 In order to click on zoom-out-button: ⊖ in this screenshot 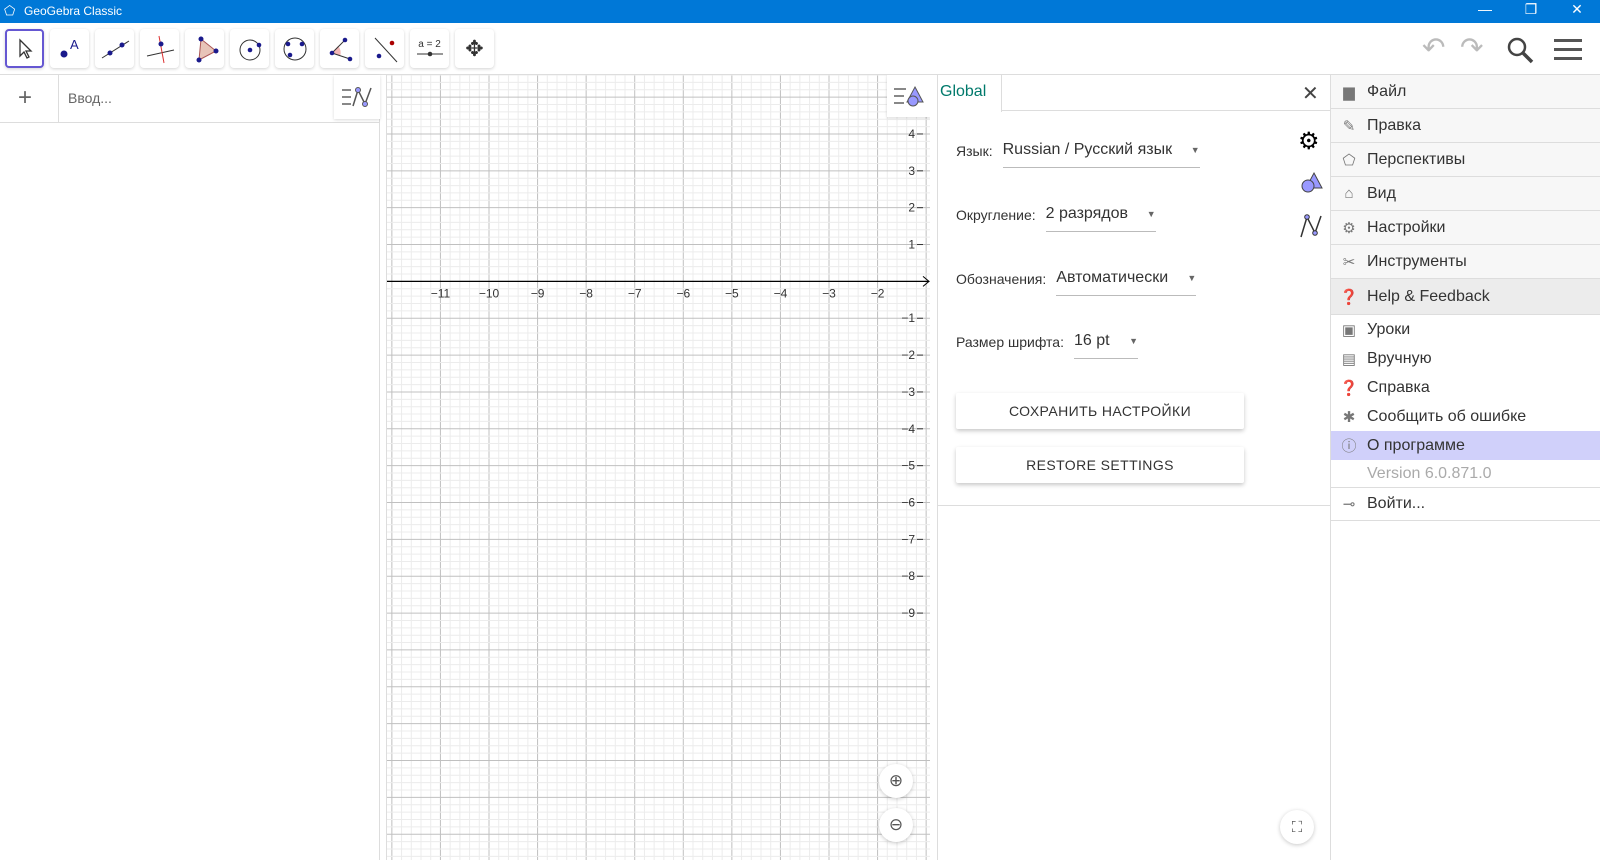, I will do `click(896, 825)`.